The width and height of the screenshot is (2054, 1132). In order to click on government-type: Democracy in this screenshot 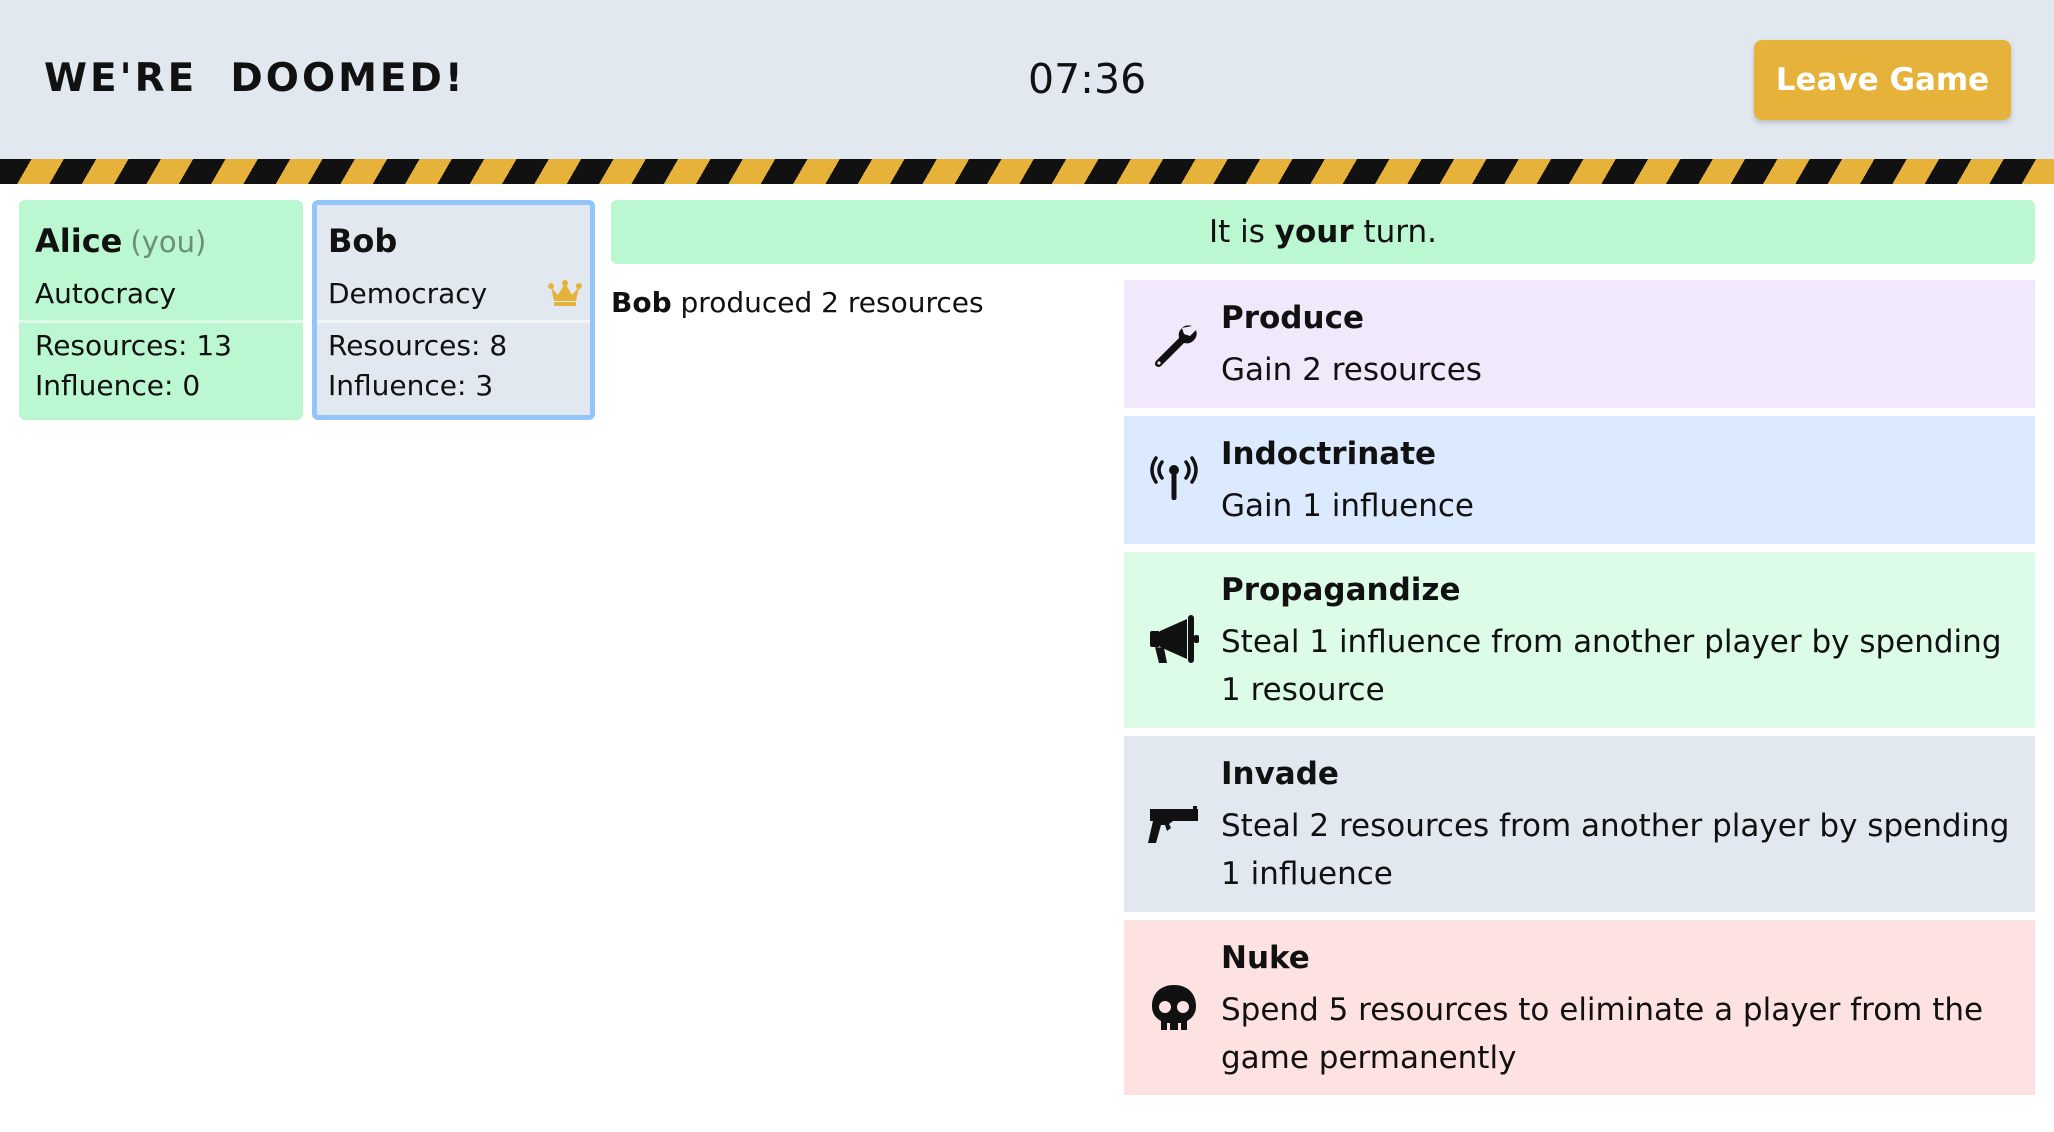, I will do `click(408, 293)`.